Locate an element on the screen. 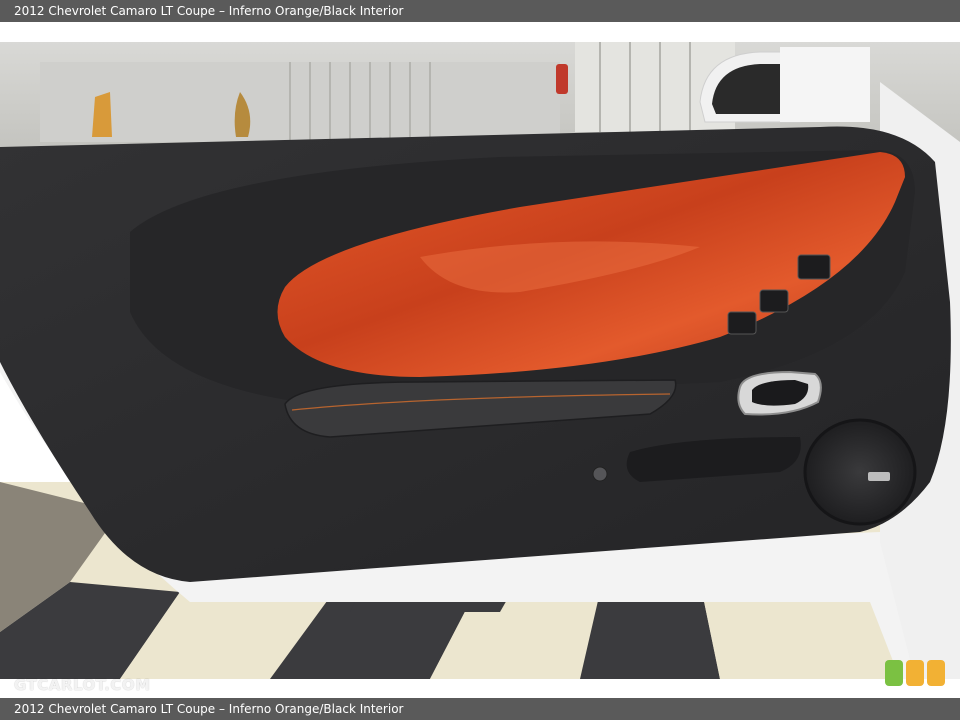 This screenshot has height=720, width=960. mirror-control-switch is located at coordinates (814, 267).